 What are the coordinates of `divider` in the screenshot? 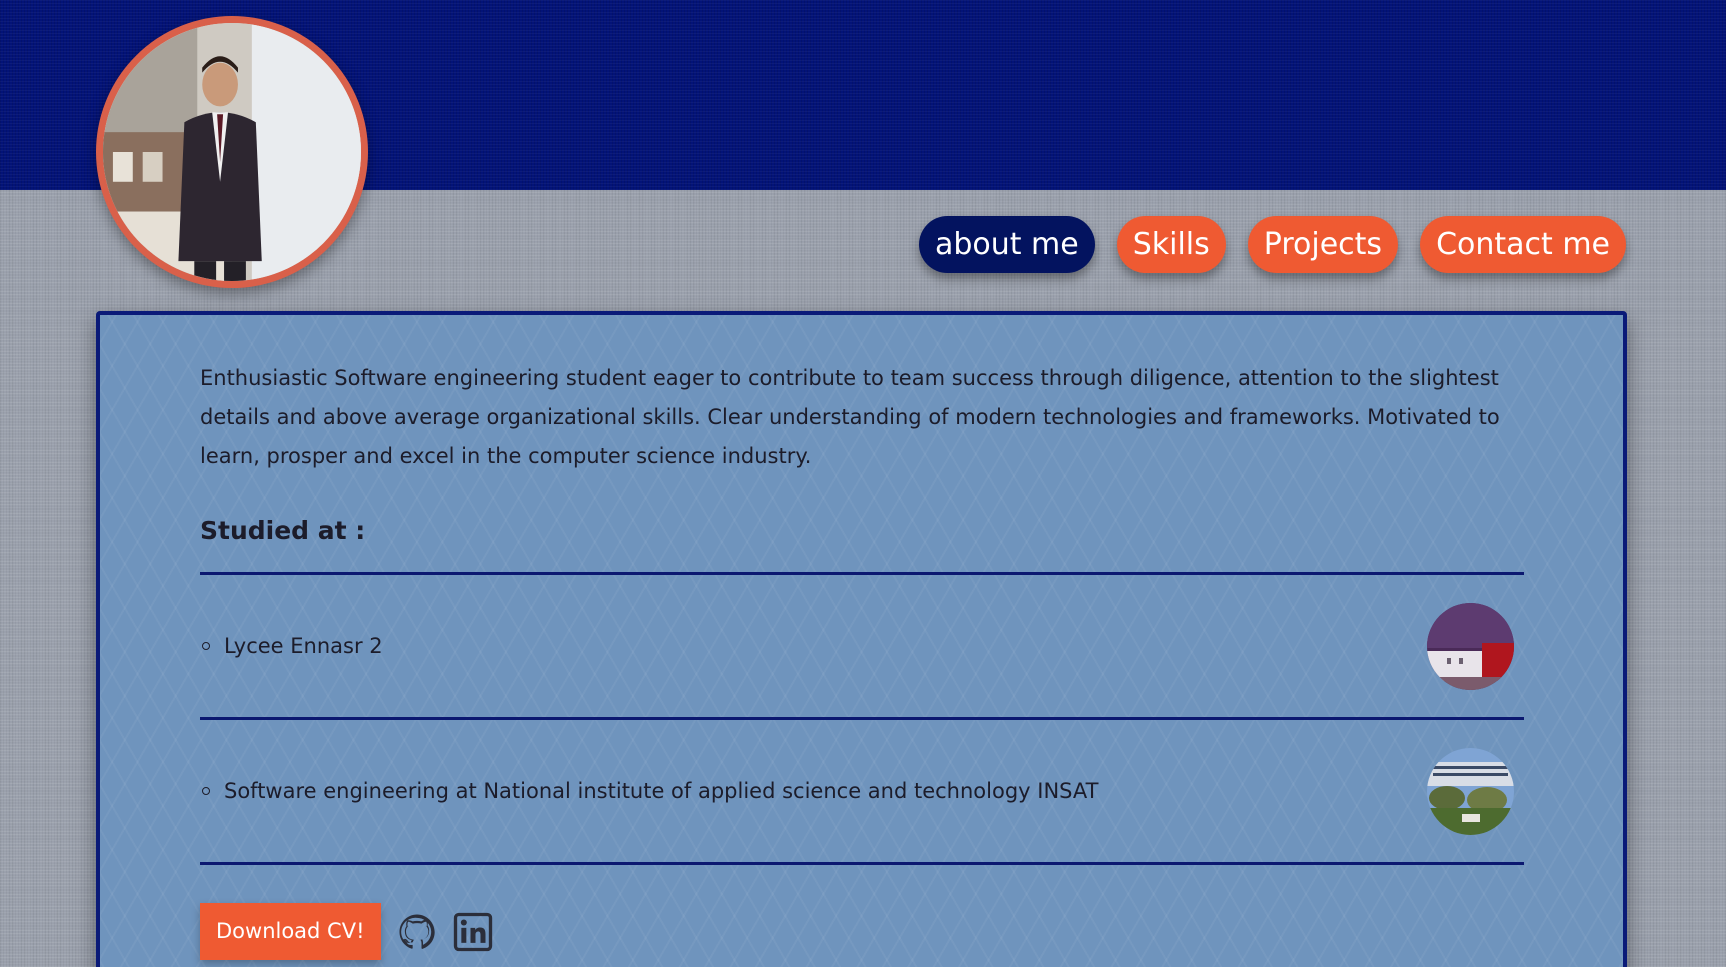 It's located at (862, 863).